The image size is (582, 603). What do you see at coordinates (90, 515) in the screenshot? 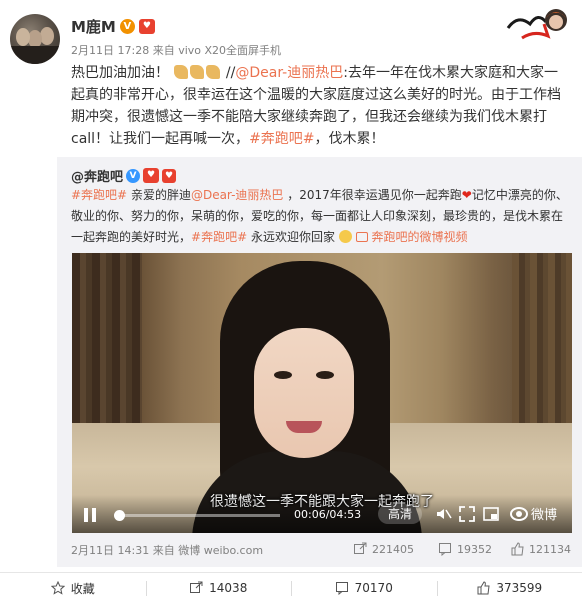
I see `pause-icon` at bounding box center [90, 515].